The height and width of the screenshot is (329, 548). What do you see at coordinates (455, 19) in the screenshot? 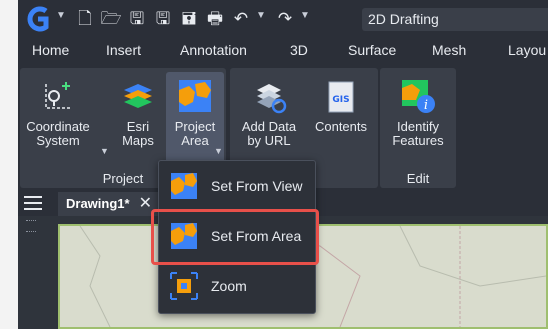
I see `workspace-selector: 2D Drafting` at bounding box center [455, 19].